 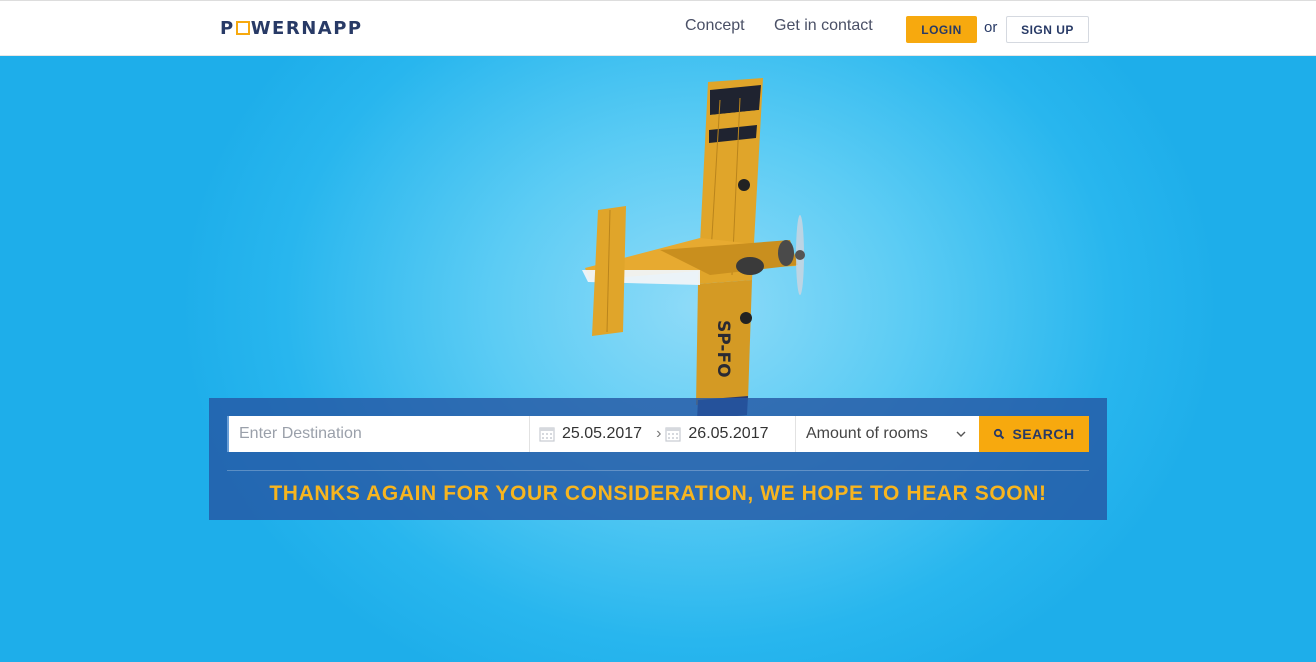 What do you see at coordinates (227, 28) in the screenshot?
I see `logo-text-start: P` at bounding box center [227, 28].